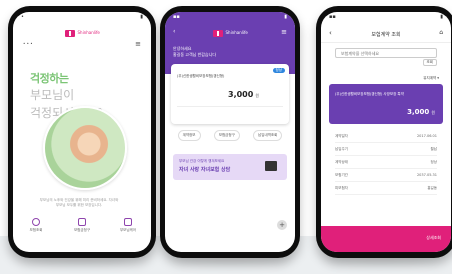 This screenshot has height=274, width=452. What do you see at coordinates (128, 222) in the screenshot?
I see `document-icon` at bounding box center [128, 222].